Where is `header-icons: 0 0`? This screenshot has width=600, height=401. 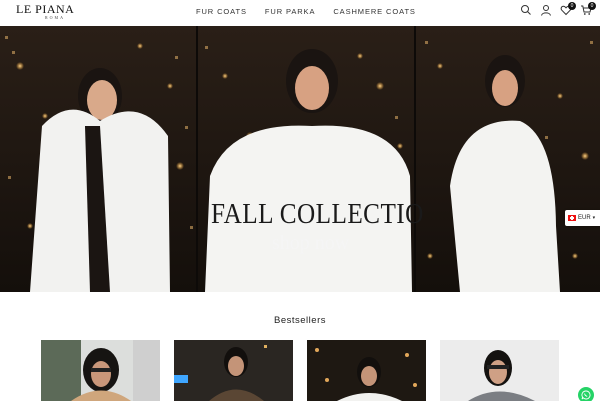
header-icons: 0 0 is located at coordinates (558, 9).